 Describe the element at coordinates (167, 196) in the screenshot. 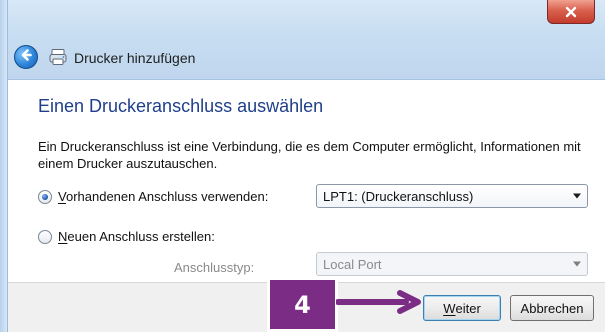

I see `label-existing-rest: orhandenen Anschluss verwenden:` at that location.